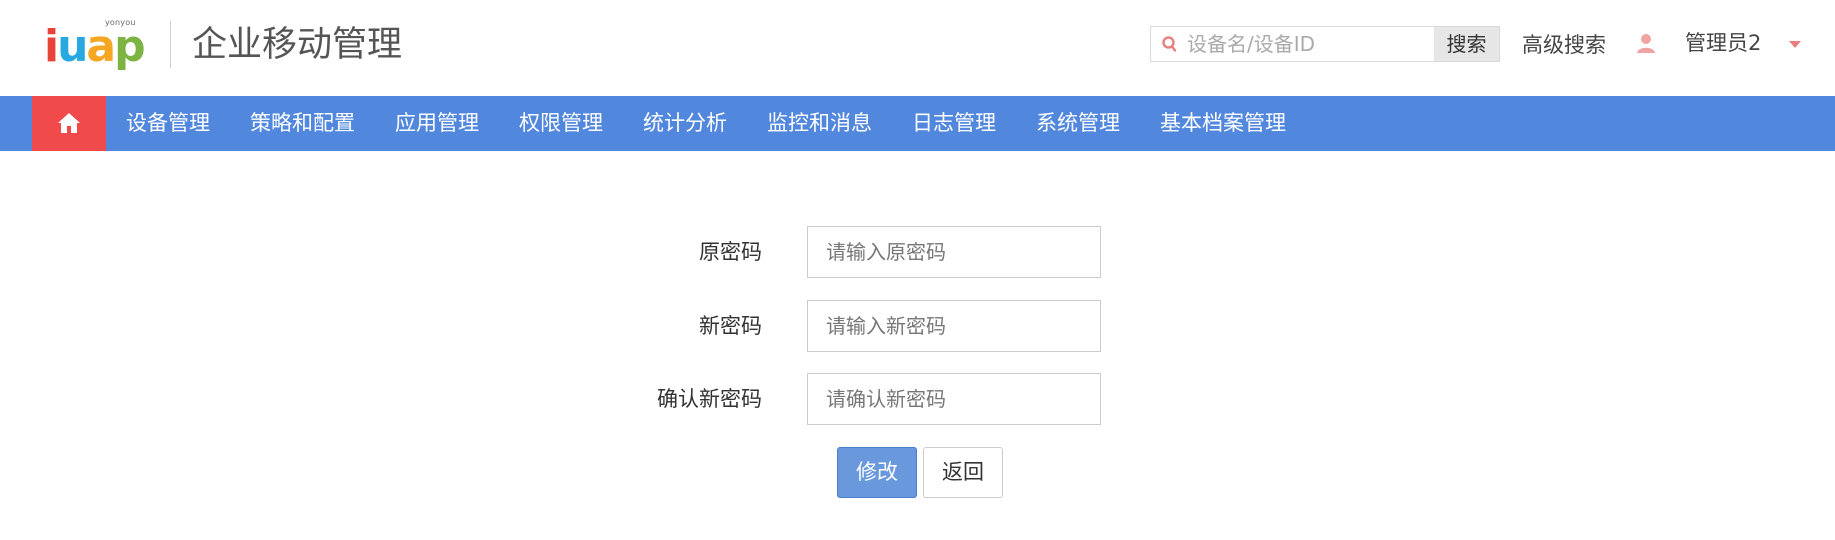 This screenshot has width=1835, height=540. What do you see at coordinates (437, 123) in the screenshot?
I see `nav-item-app-management: 应用管理` at bounding box center [437, 123].